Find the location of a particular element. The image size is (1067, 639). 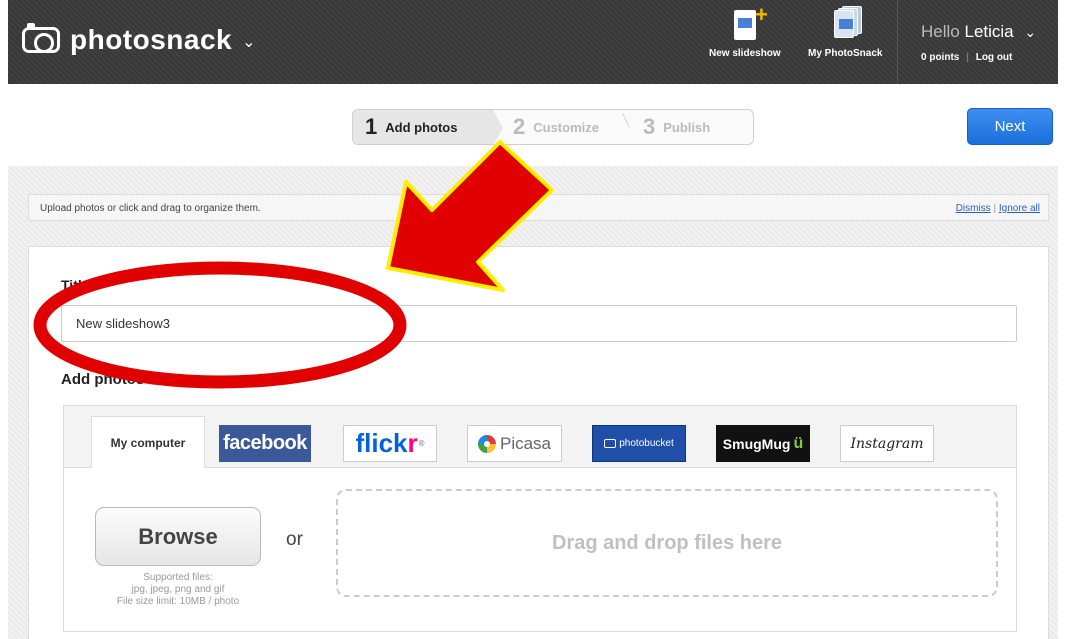

supported-files-line: Supported files: is located at coordinates (178, 577).